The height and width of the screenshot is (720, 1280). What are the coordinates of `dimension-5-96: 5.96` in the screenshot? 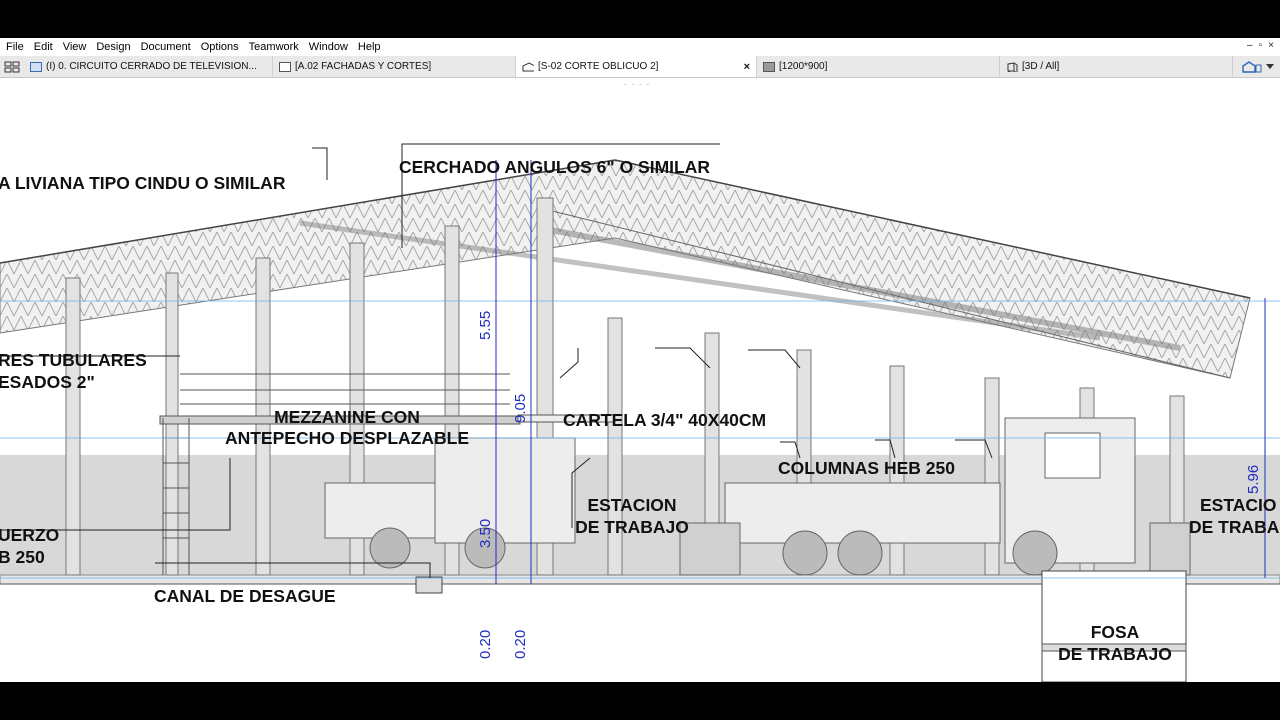 It's located at (1253, 479).